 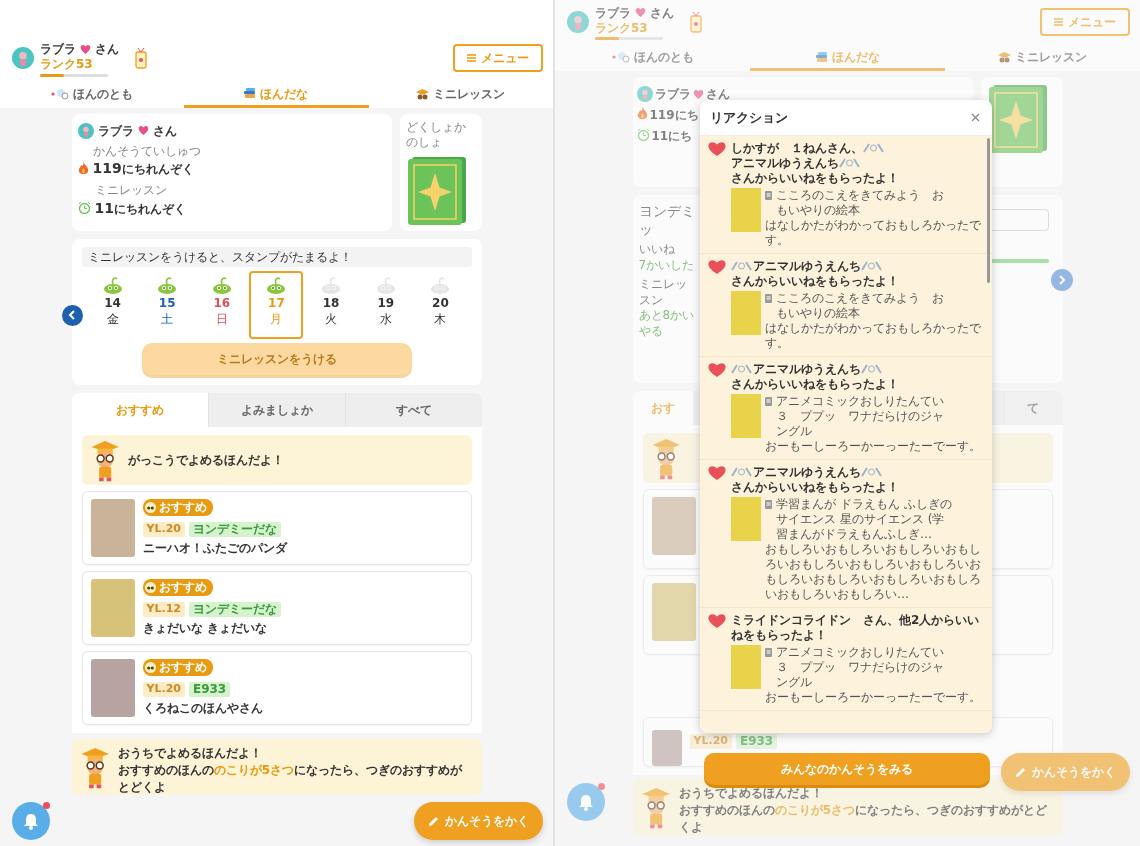 I want to click on weekday: 木, so click(x=440, y=319).